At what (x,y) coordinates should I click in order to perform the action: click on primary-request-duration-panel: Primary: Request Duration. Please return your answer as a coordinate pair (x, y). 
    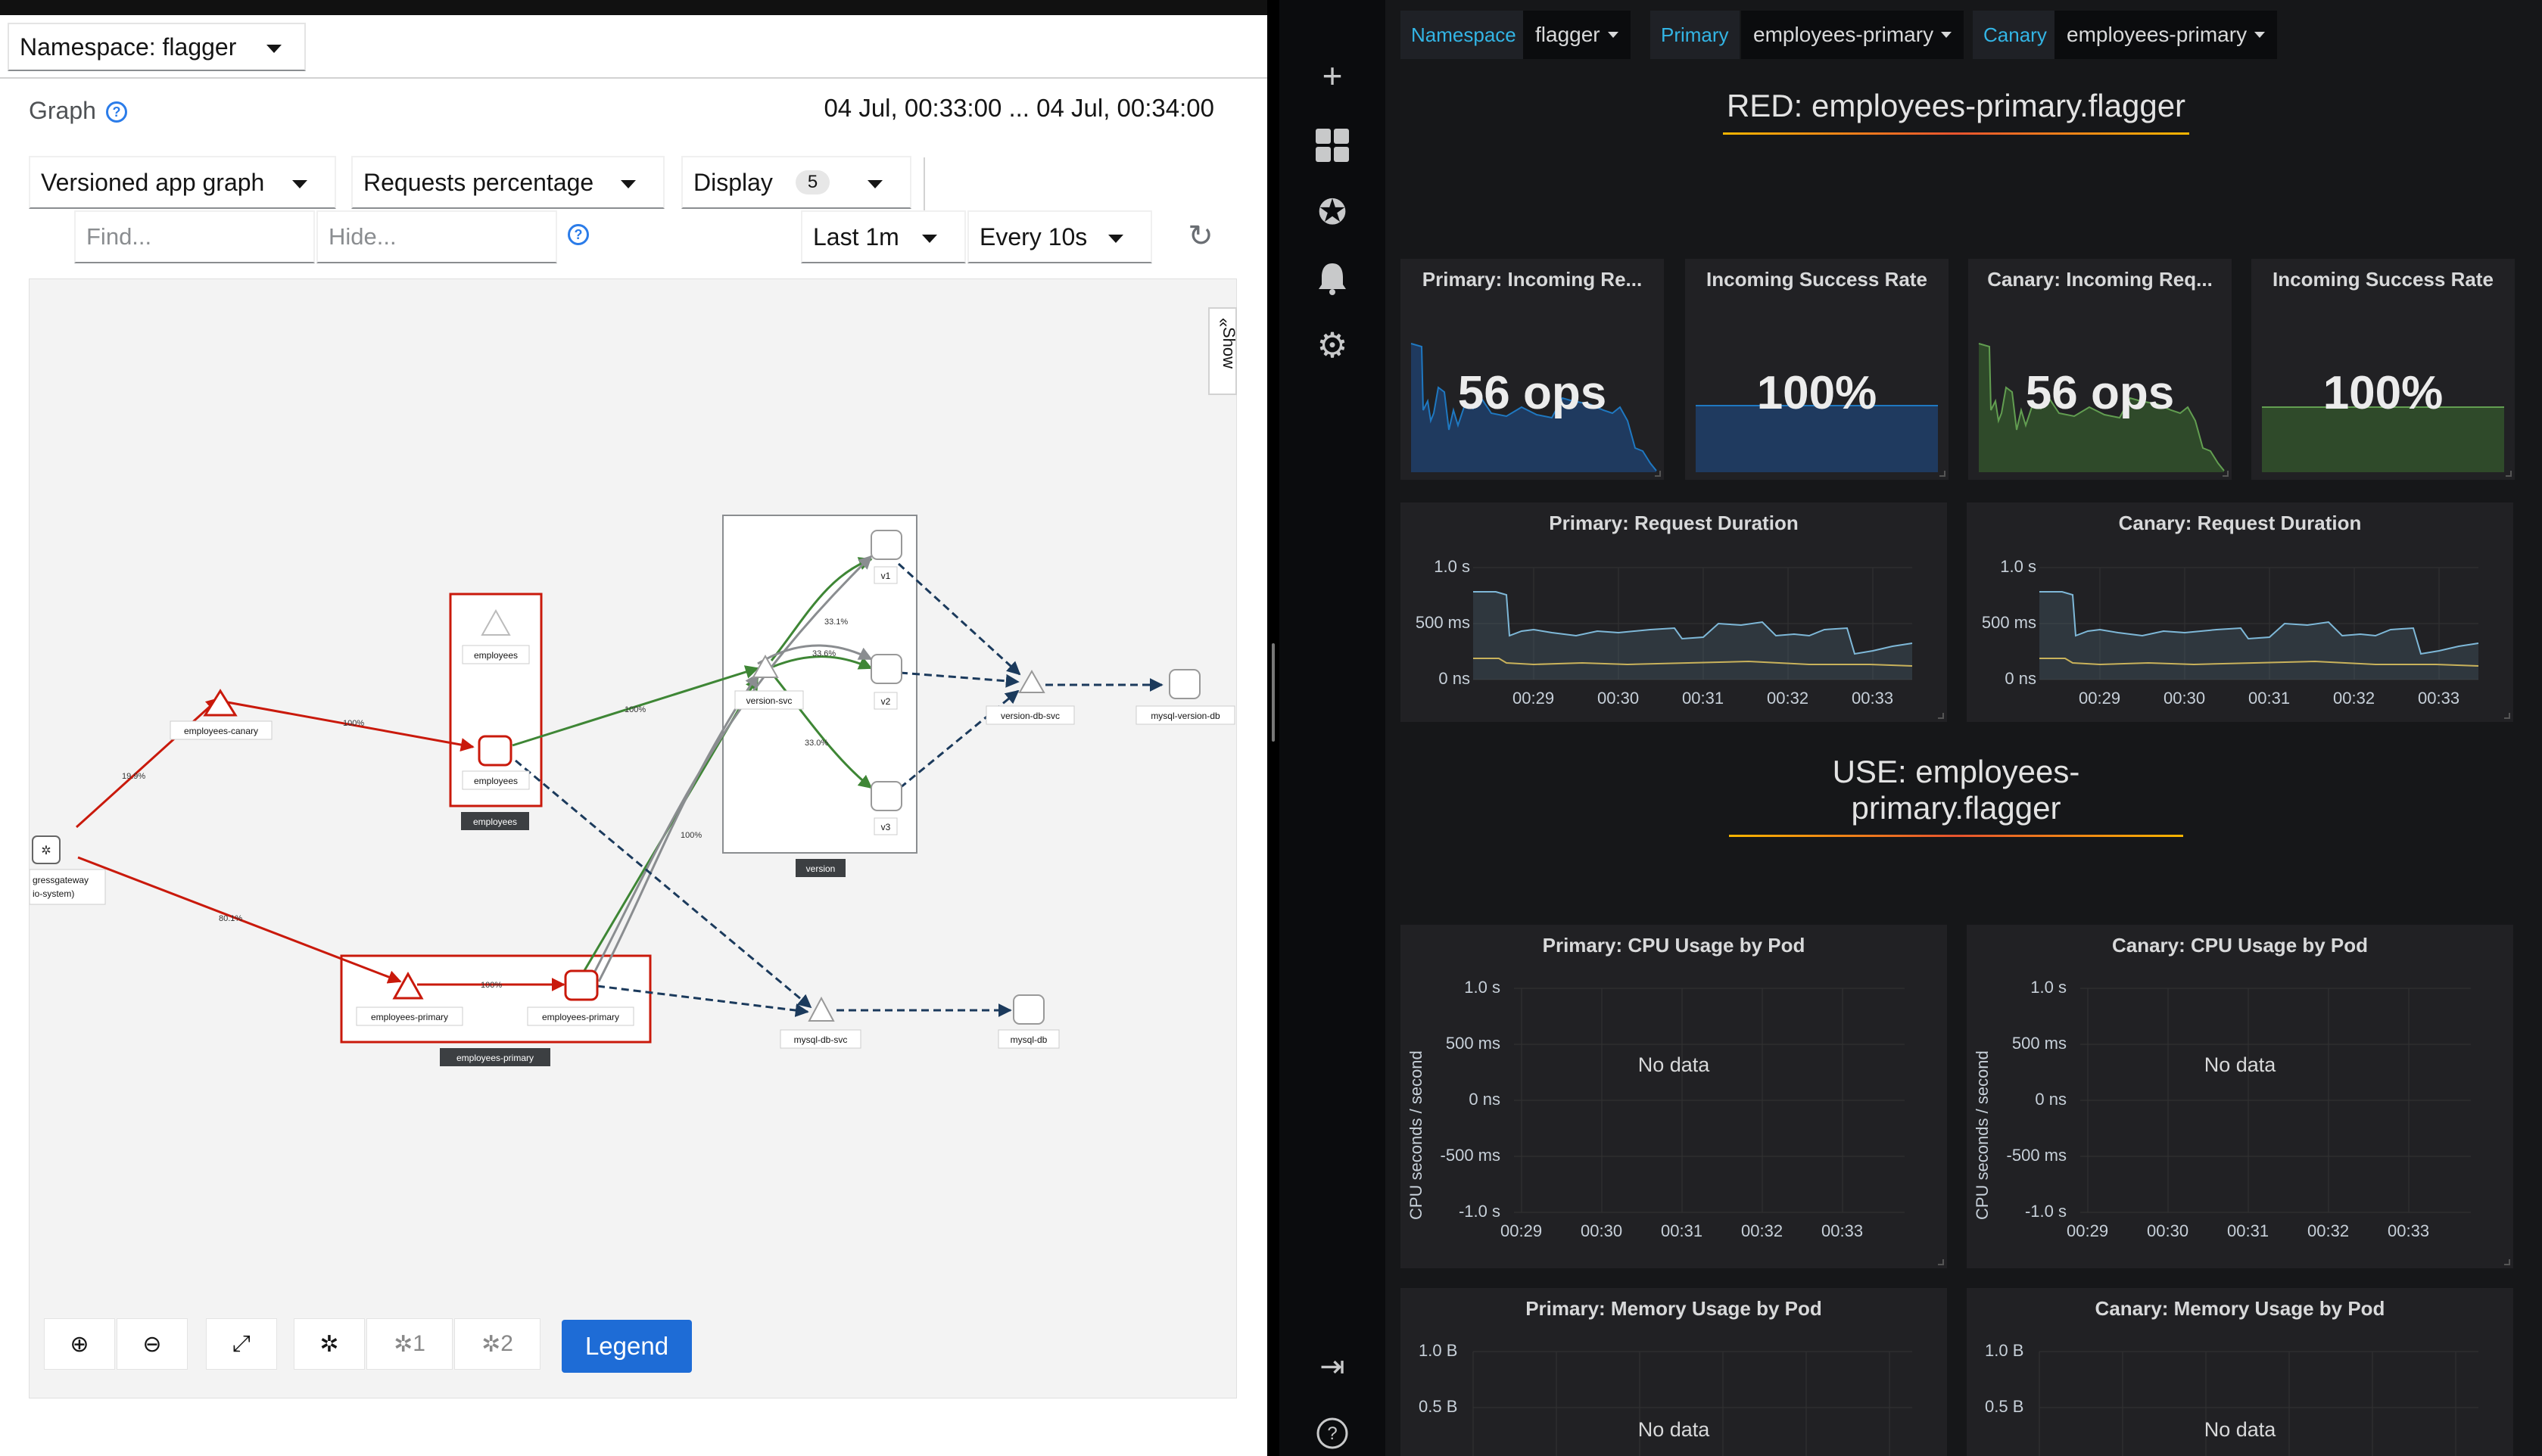
    Looking at the image, I should click on (1673, 612).